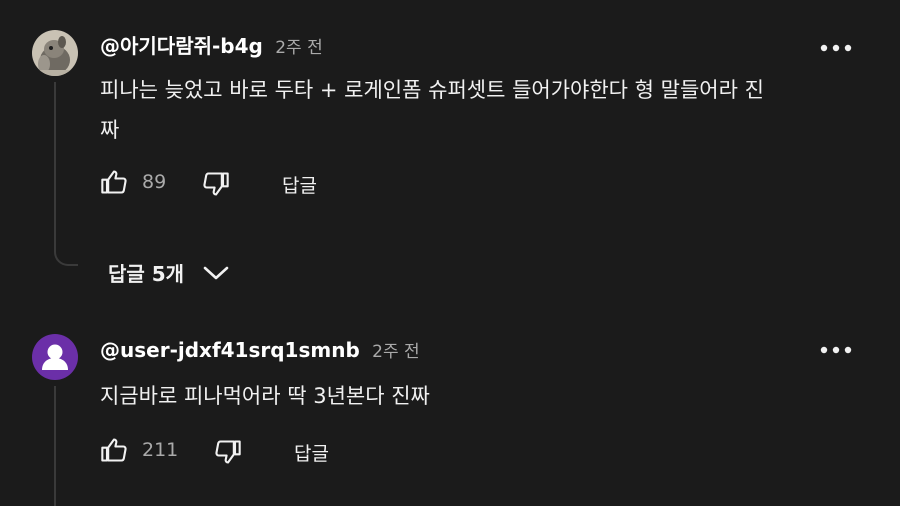  I want to click on chevron-down-icon, so click(216, 272).